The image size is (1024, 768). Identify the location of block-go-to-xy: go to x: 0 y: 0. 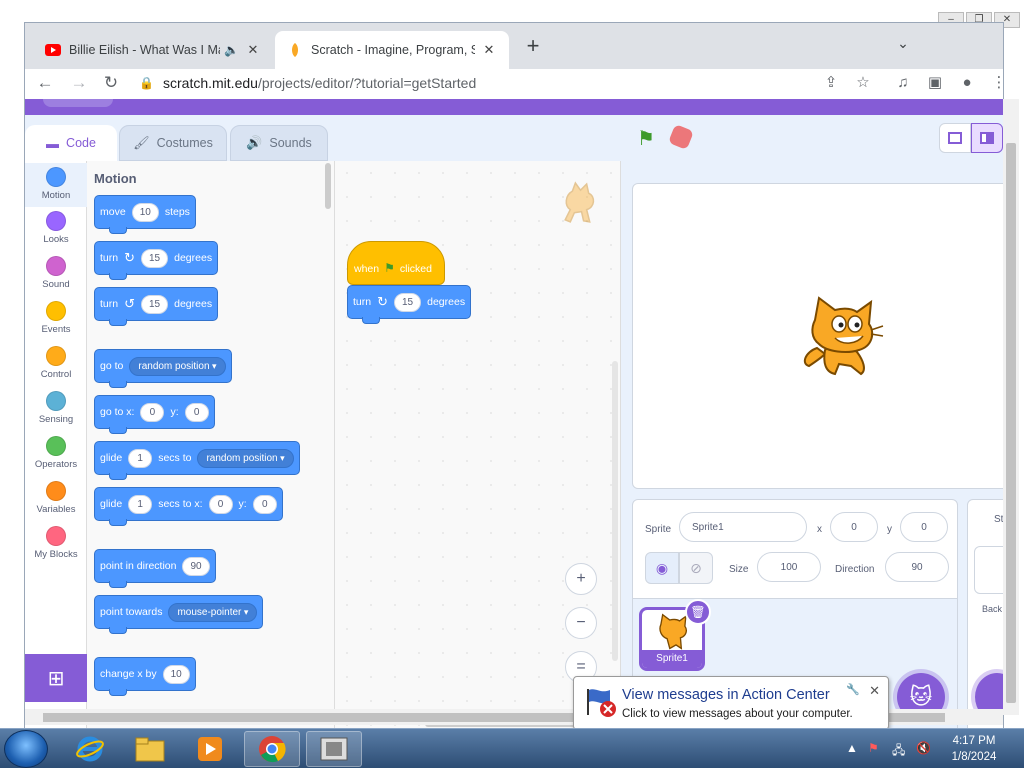
(154, 414).